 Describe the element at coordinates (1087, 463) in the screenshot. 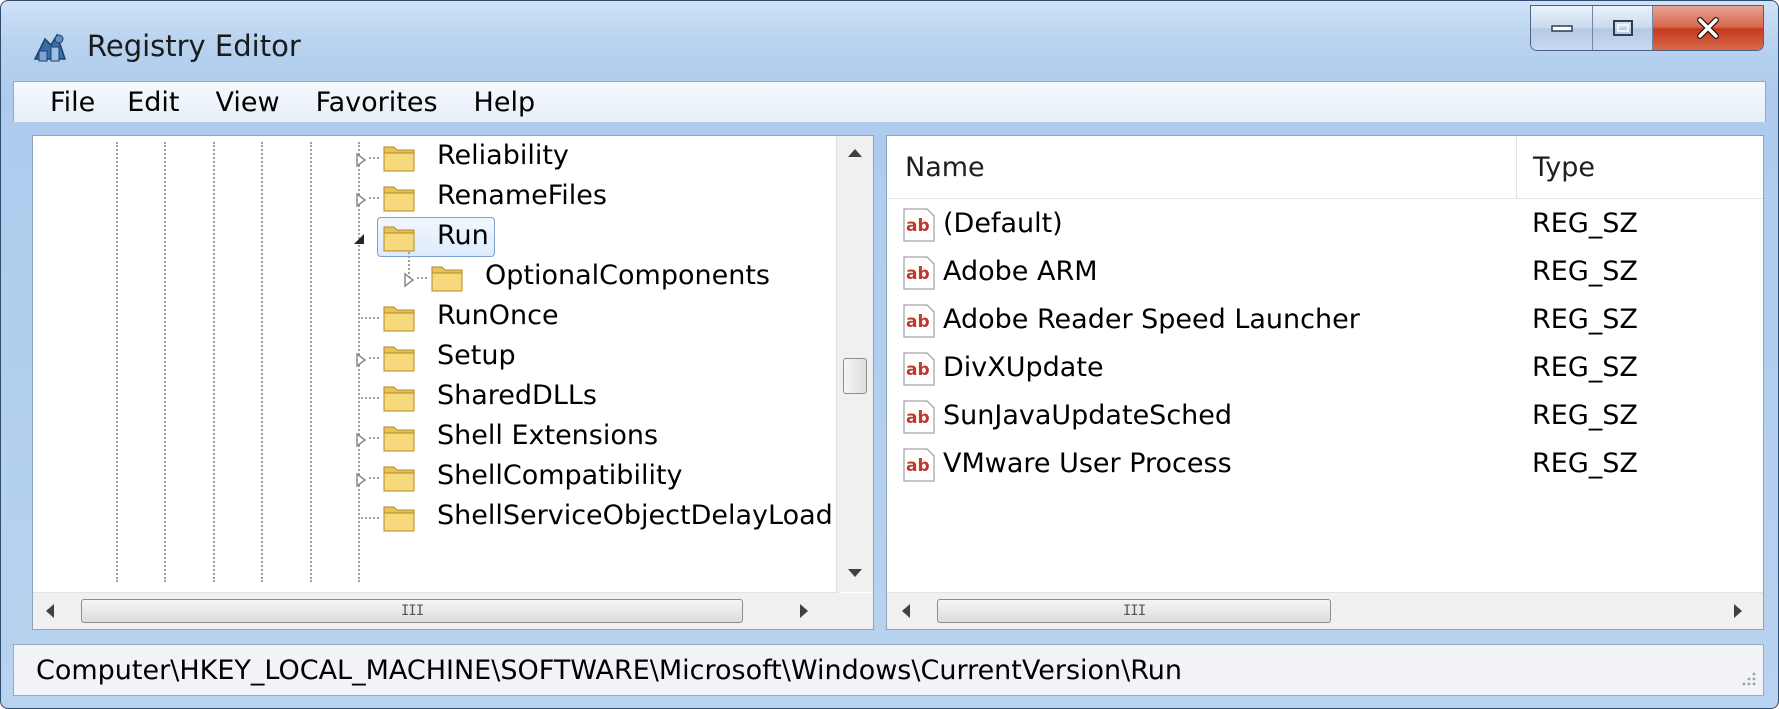

I see `value-name: VMware User Process` at that location.